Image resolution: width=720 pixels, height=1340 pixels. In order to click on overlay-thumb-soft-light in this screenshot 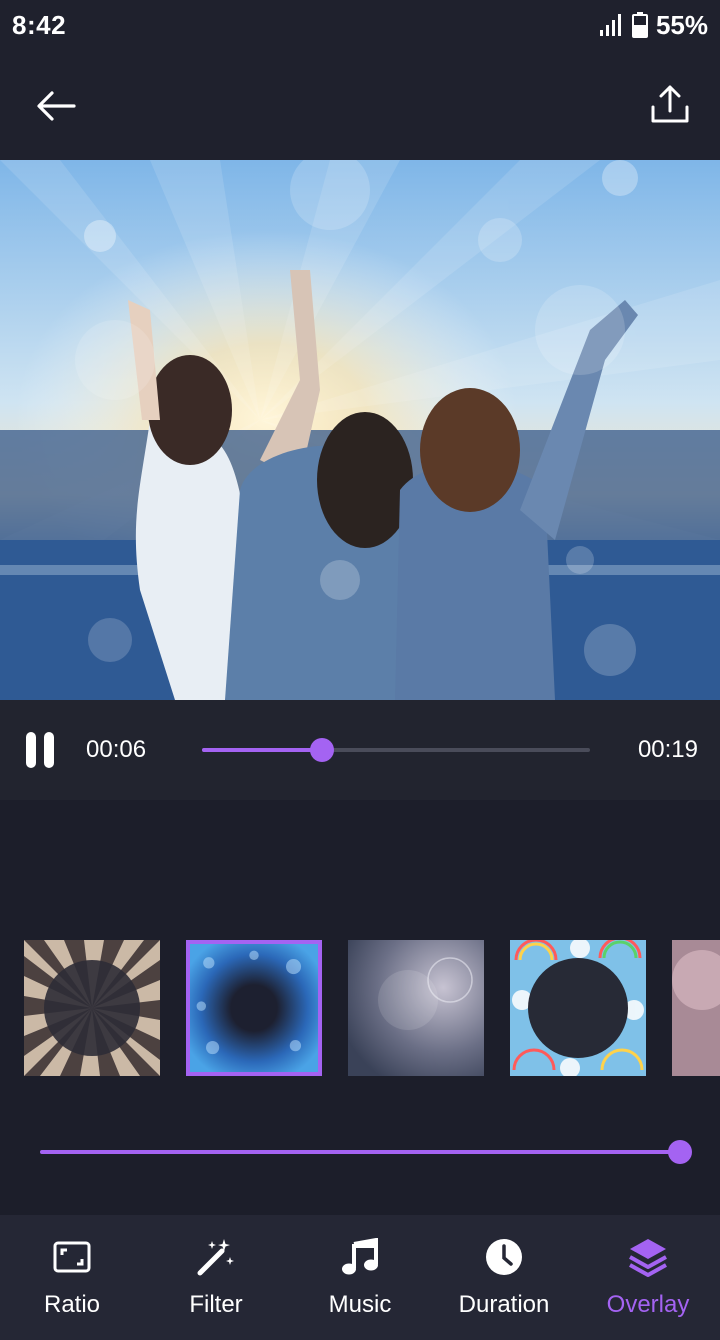, I will do `click(416, 1008)`.